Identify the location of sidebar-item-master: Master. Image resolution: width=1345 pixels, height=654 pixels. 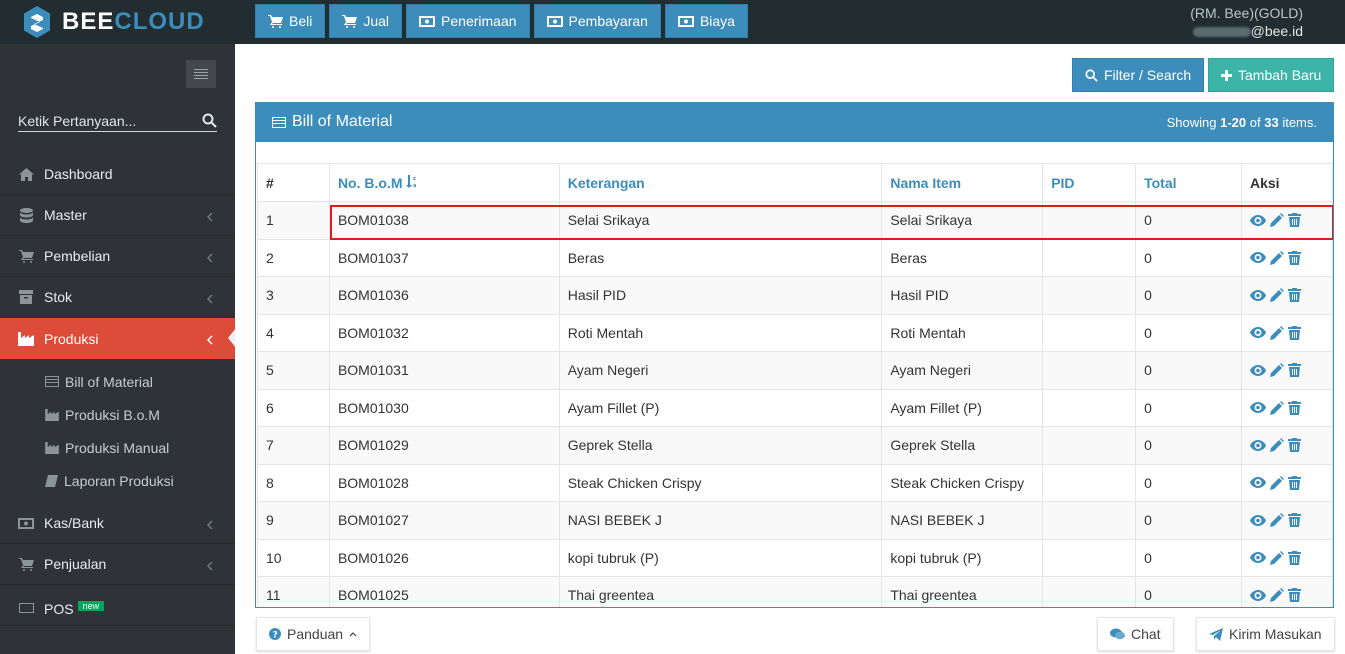
(117, 215).